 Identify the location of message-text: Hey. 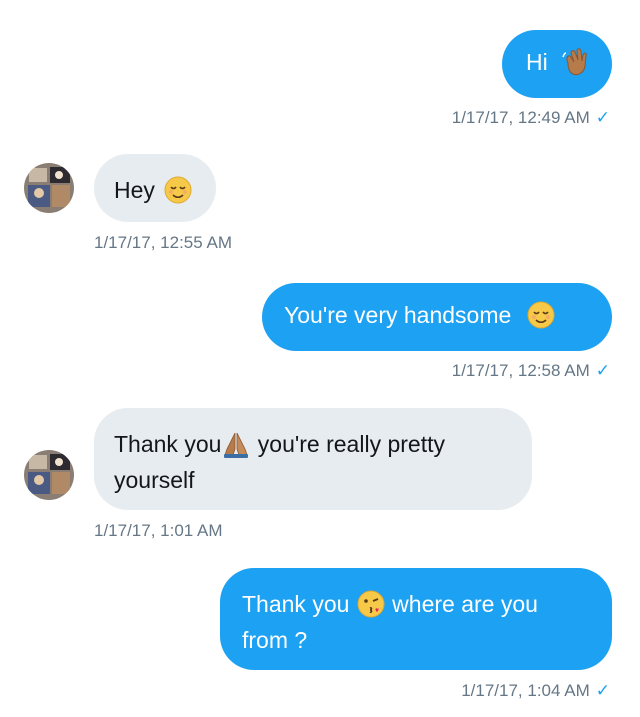
(134, 190).